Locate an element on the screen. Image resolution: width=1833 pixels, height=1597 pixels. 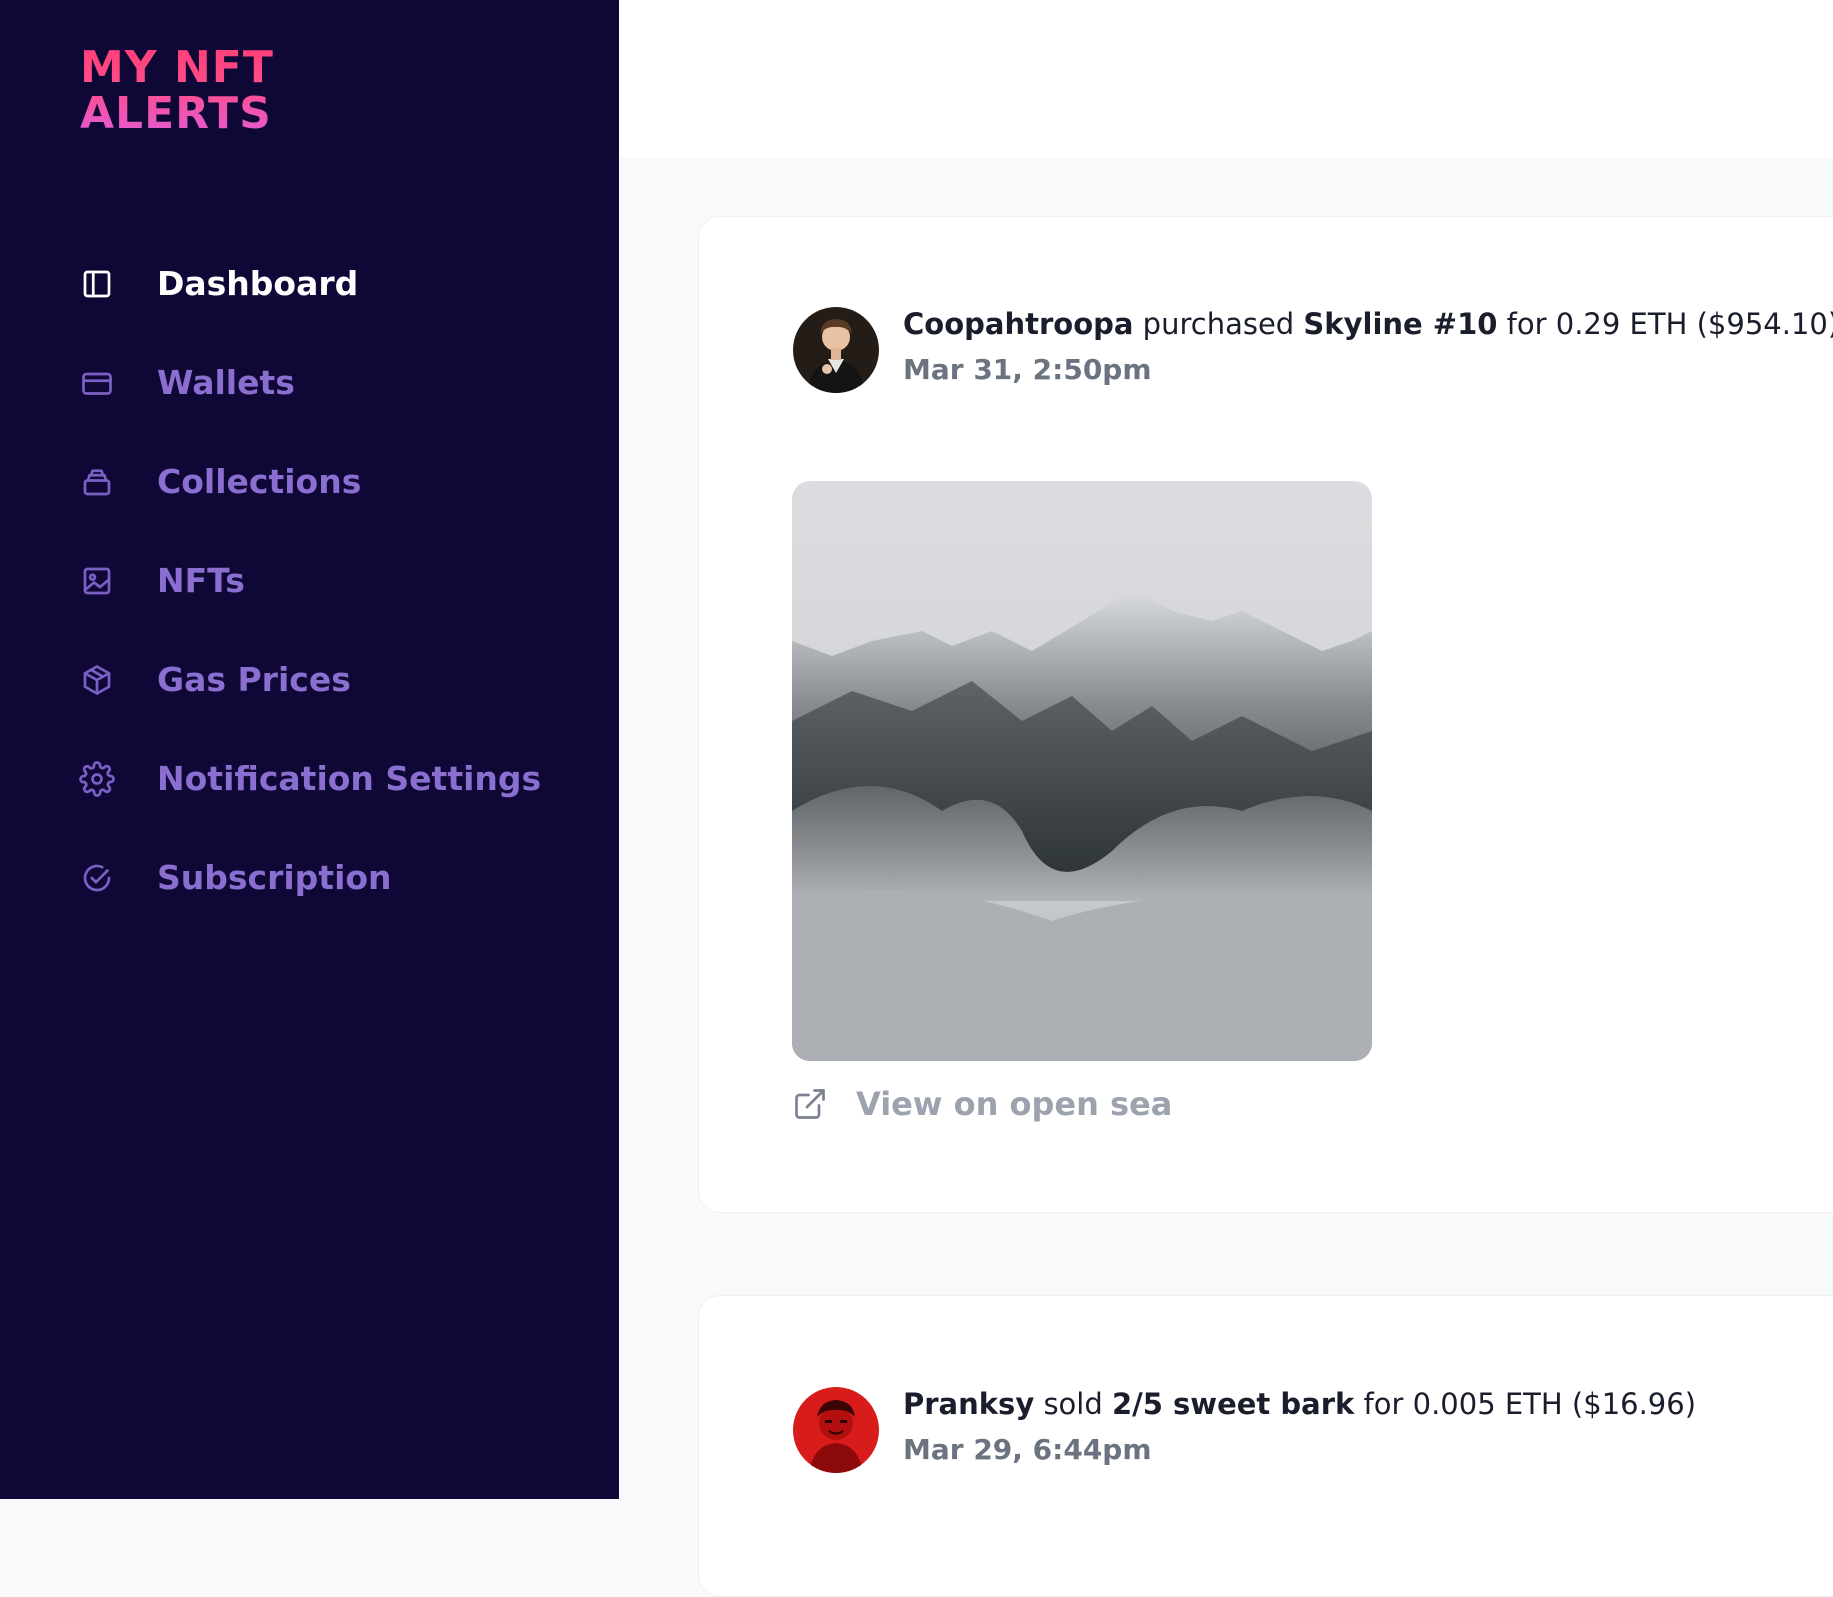
activity-price: for 0.29 ETH ($954.10) is located at coordinates (1669, 324).